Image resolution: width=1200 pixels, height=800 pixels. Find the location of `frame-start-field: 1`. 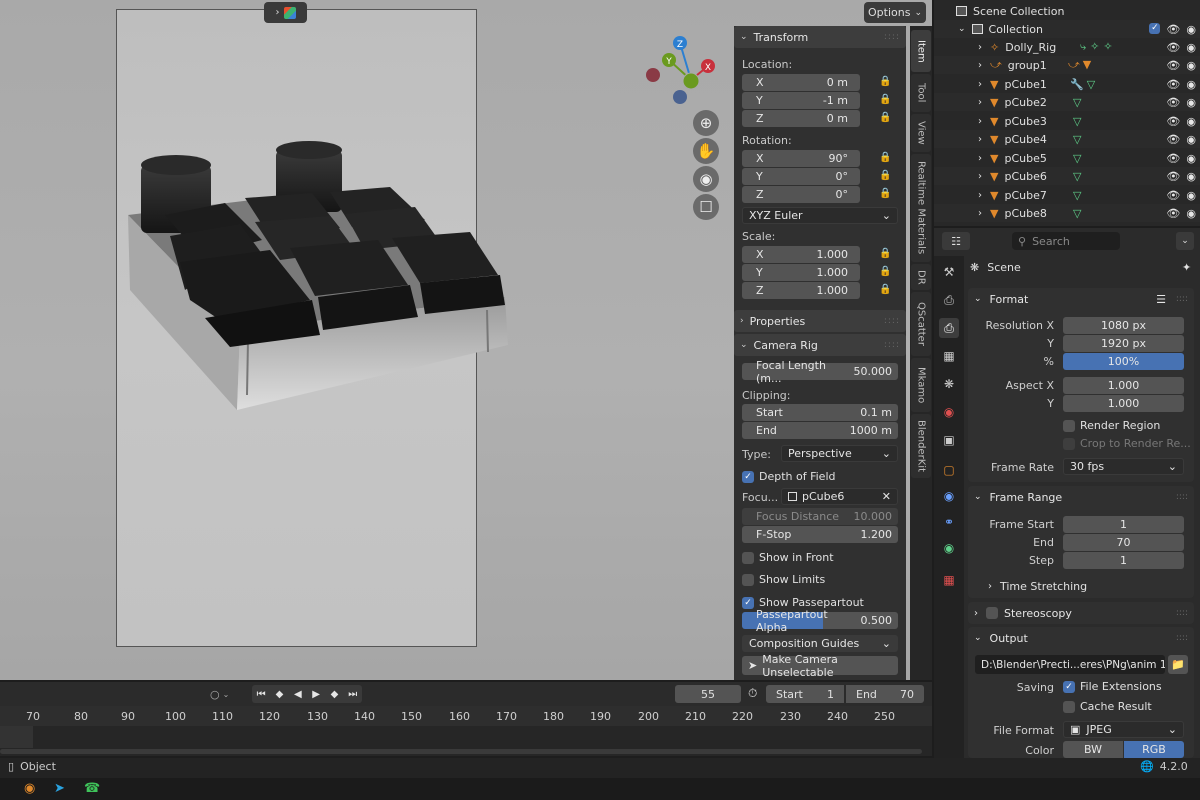

frame-start-field: 1 is located at coordinates (1123, 524).